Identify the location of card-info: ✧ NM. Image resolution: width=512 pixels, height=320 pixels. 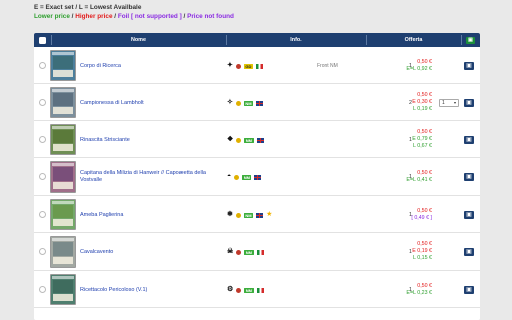
(245, 103).